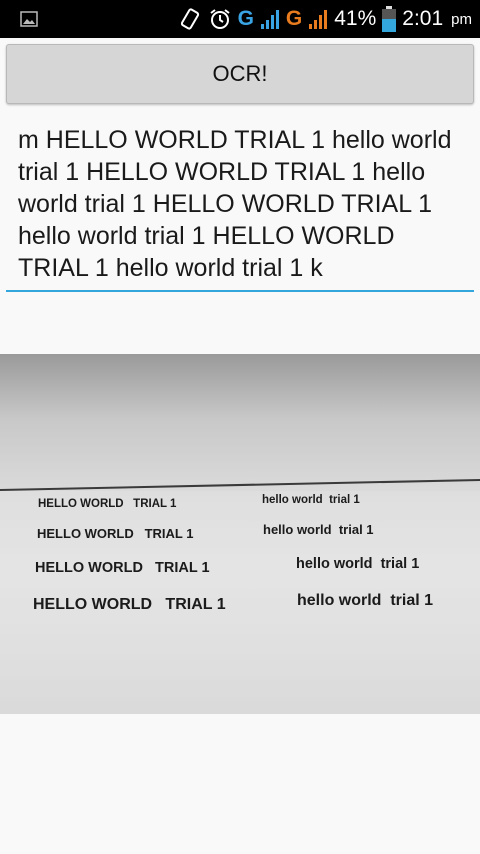 The width and height of the screenshot is (480, 854). What do you see at coordinates (115, 533) in the screenshot?
I see `photo-row-2-left: HELLO WORLD TRIAL 1` at bounding box center [115, 533].